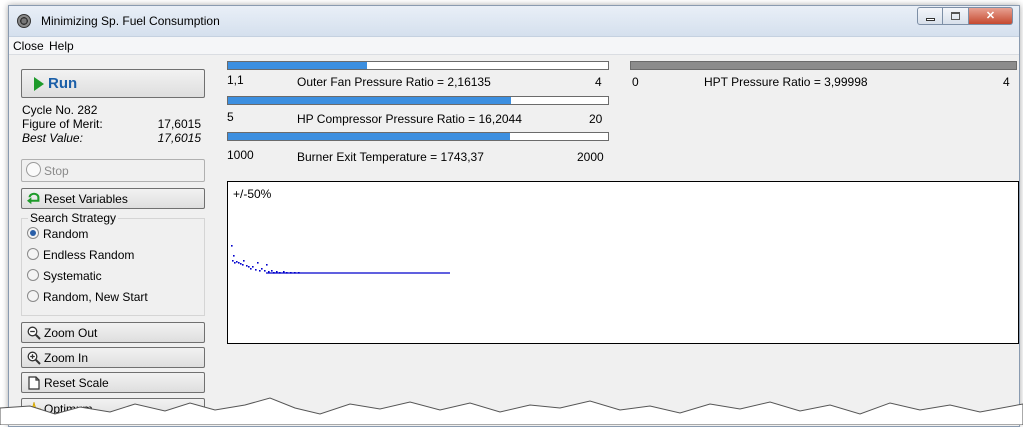  I want to click on zoom-in-button: Zoom In, so click(113, 357).